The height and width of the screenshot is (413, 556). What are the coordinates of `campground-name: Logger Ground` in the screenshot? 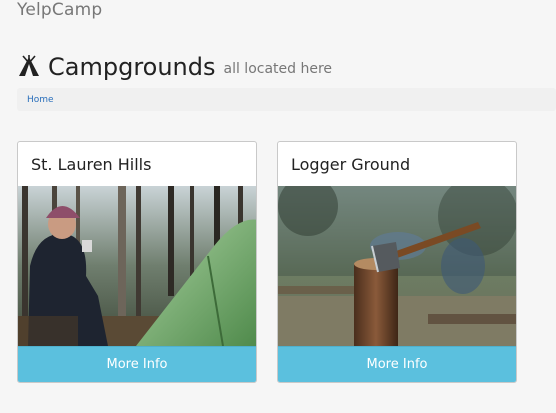 It's located at (351, 164).